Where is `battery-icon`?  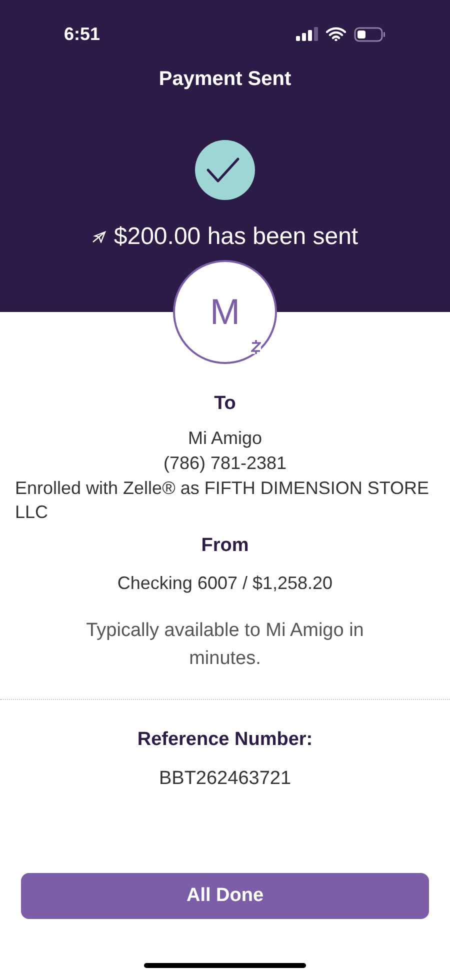 battery-icon is located at coordinates (370, 34).